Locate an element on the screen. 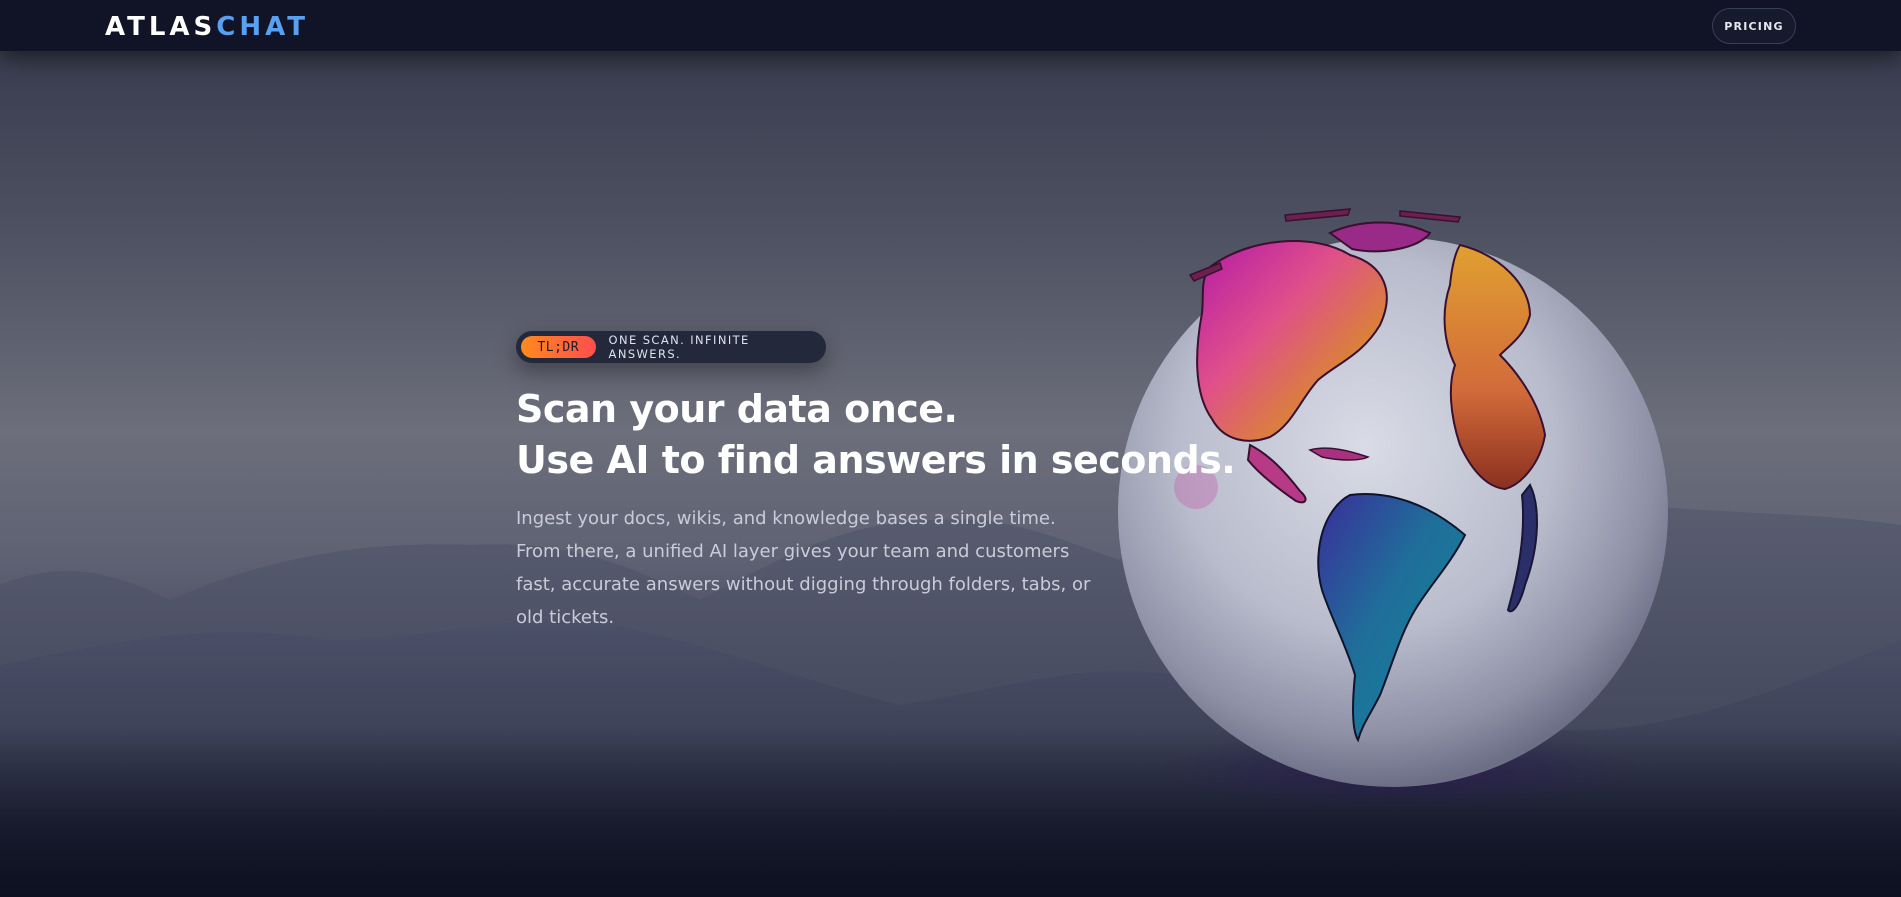 Image resolution: width=1901 pixels, height=897 pixels. badge-tag: TL;DR is located at coordinates (558, 347).